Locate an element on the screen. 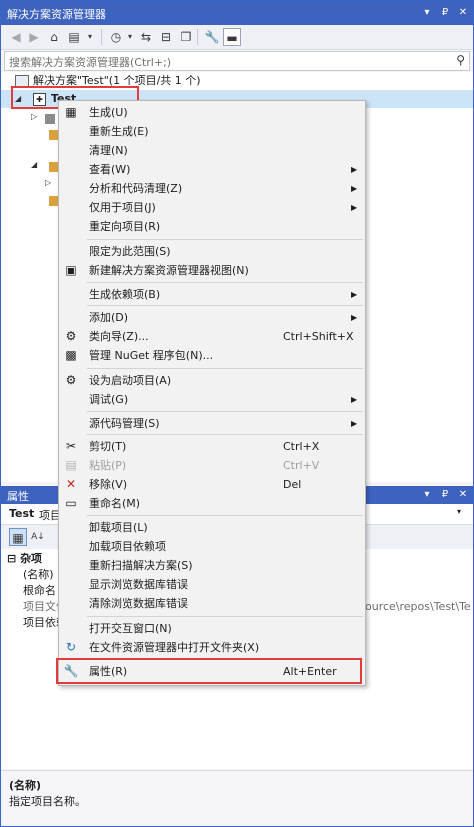  menu-item: 限定为此范围(S) is located at coordinates (212, 251).